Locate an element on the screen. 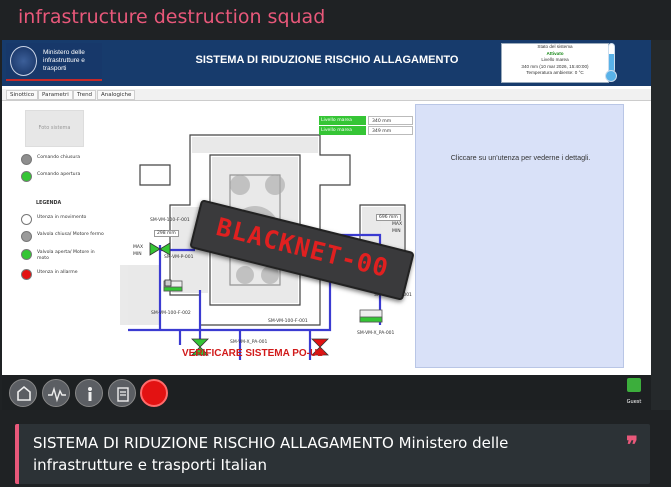  moving-dot-icon is located at coordinates (26, 219).